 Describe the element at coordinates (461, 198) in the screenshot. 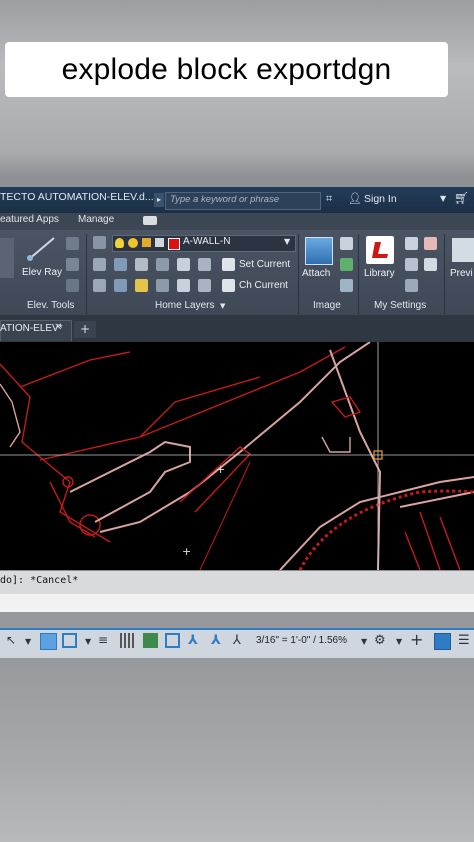

I see `cart-icon: 🛒︎` at that location.